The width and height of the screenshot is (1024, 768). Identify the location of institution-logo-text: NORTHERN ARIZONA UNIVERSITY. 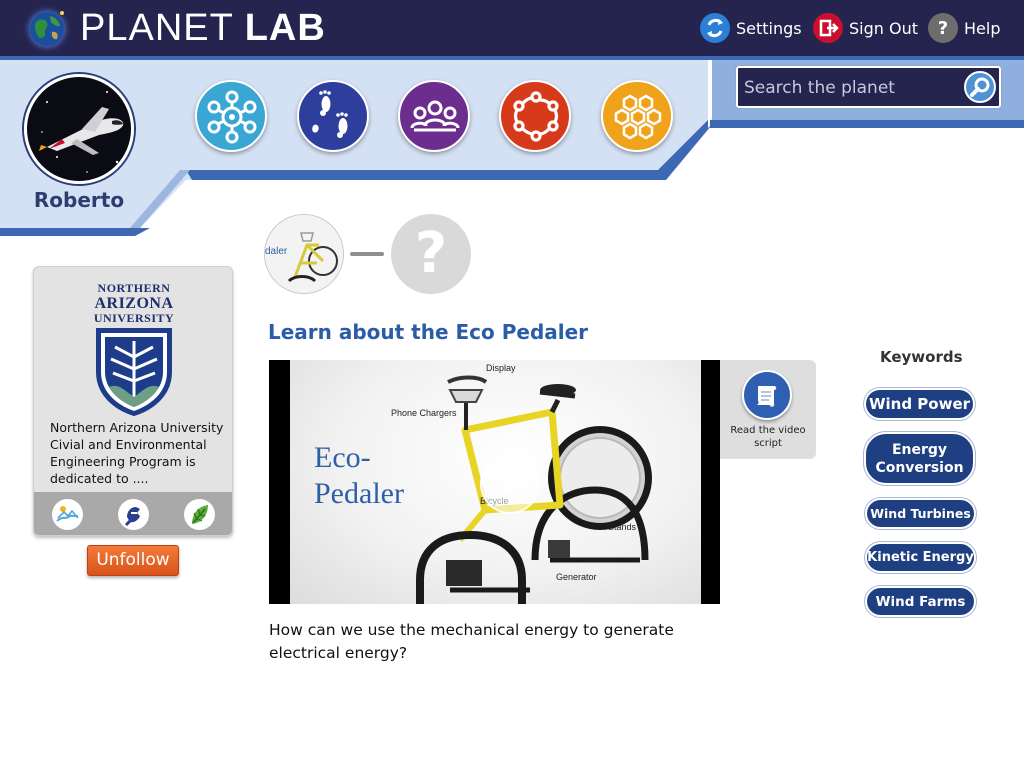
(134, 303).